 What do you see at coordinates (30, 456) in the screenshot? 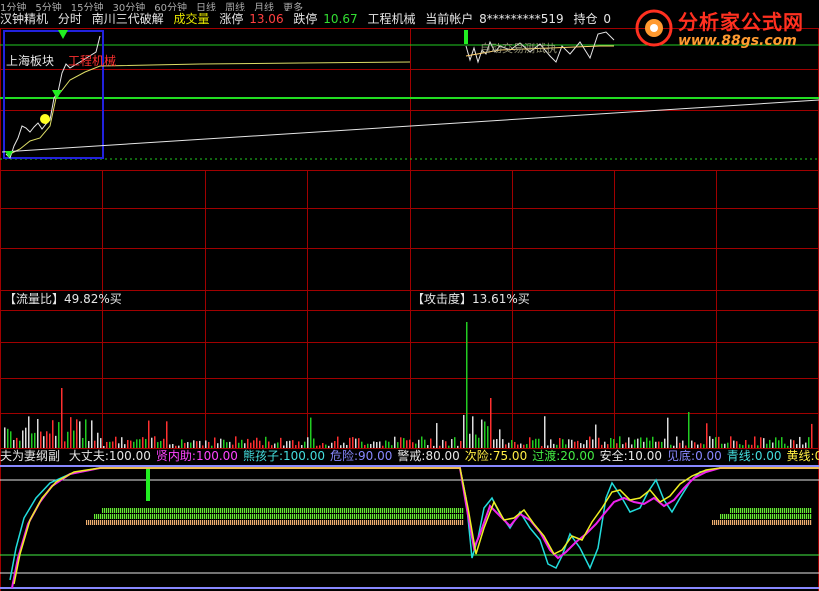
I see `indicator-panel-name: 夫为妻纲副` at bounding box center [30, 456].